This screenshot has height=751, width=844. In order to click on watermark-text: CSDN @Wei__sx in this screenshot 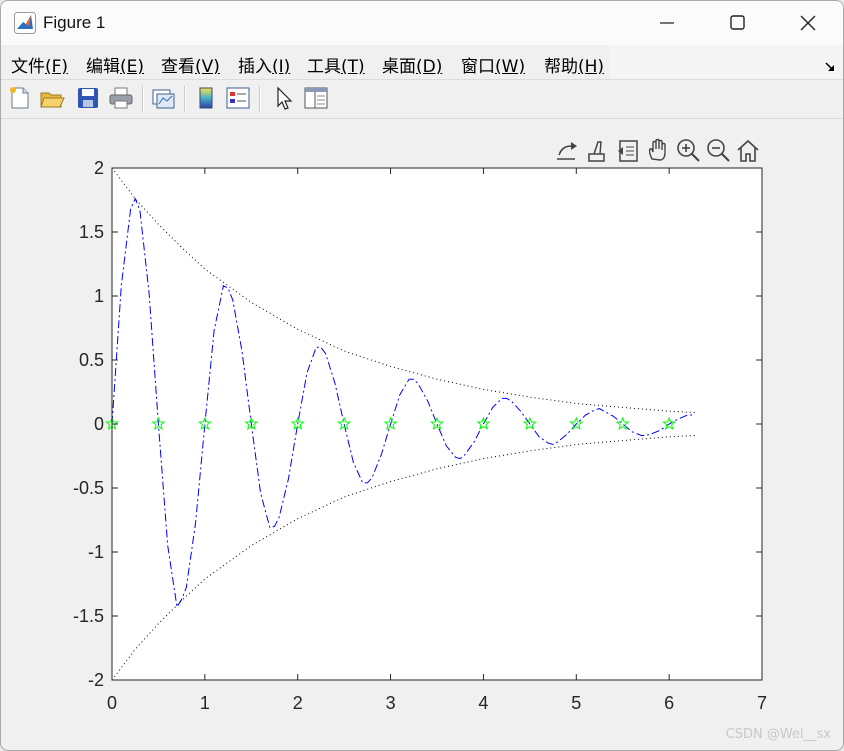, I will do `click(778, 734)`.